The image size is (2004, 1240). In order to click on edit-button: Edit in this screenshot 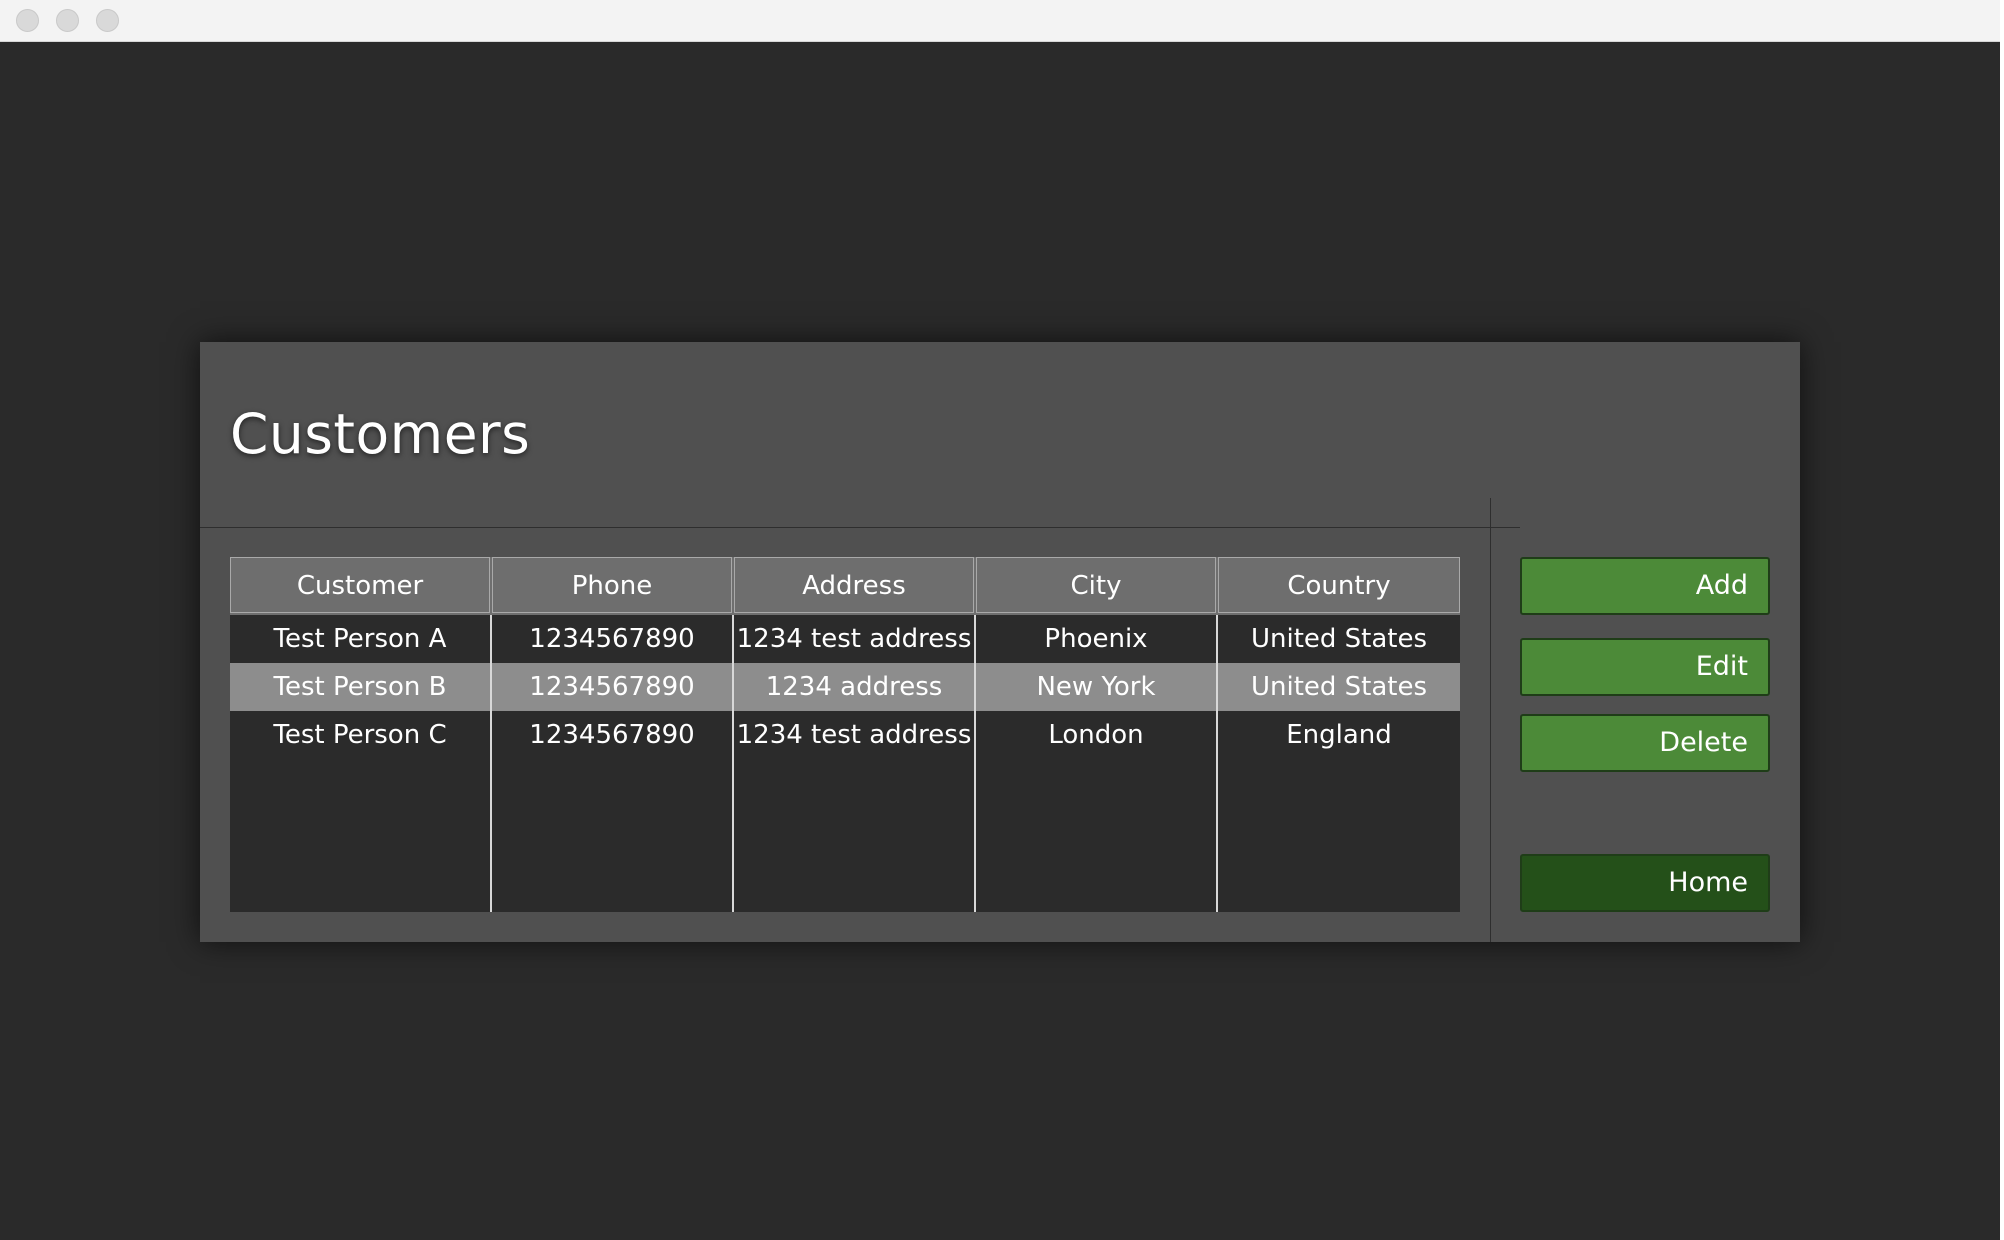, I will do `click(1645, 667)`.